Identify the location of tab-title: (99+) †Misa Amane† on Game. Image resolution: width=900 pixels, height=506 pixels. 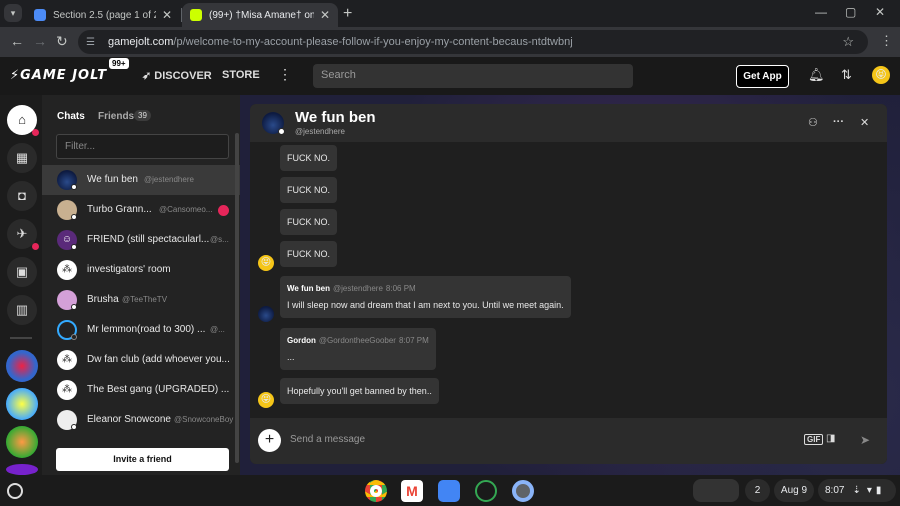
(261, 15).